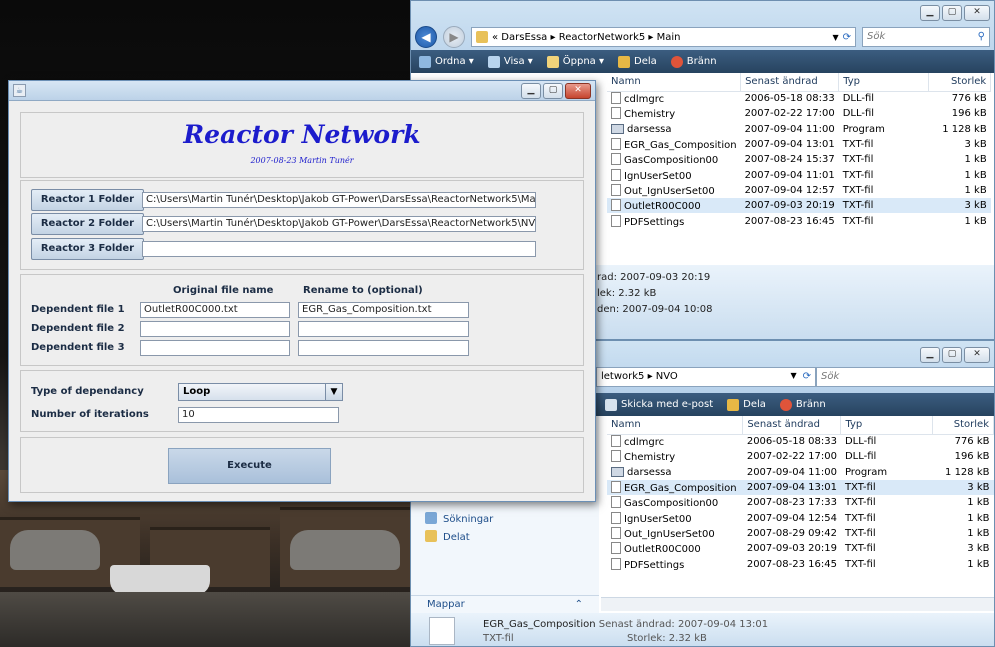  I want to click on explorer-toolbar: Ordna ▾ Visa ▾ Öppna ▾ Dela Bränn, so click(702, 61).